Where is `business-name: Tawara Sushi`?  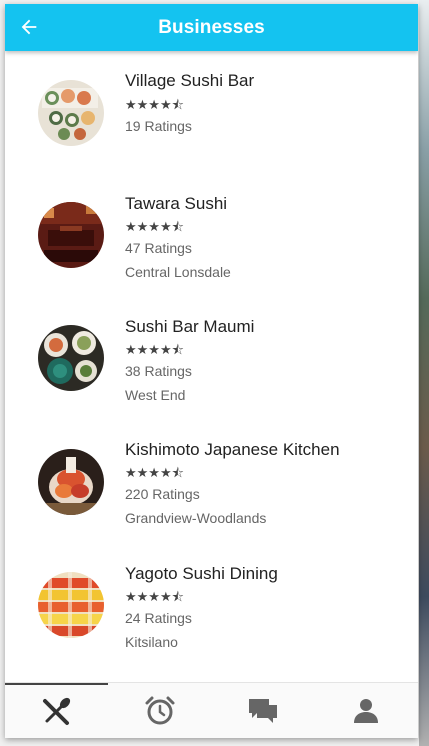 business-name: Tawara Sushi is located at coordinates (176, 203).